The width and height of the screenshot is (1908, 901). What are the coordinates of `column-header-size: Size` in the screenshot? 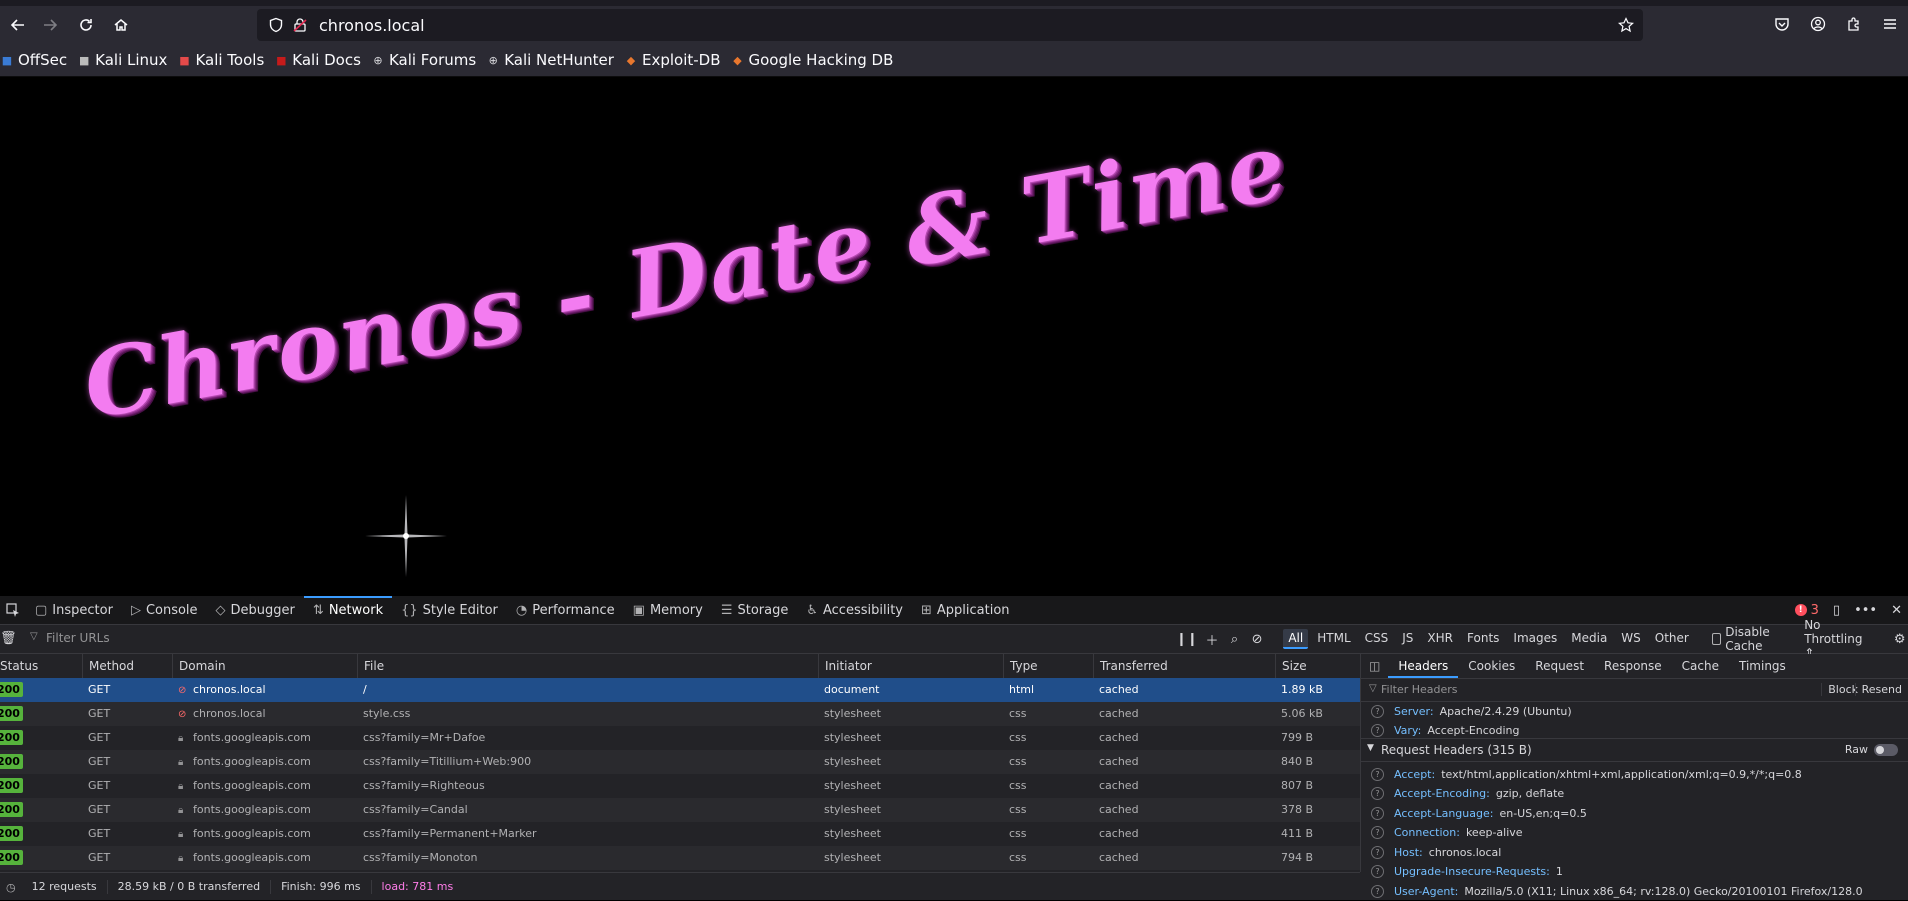 It's located at (1317, 666).